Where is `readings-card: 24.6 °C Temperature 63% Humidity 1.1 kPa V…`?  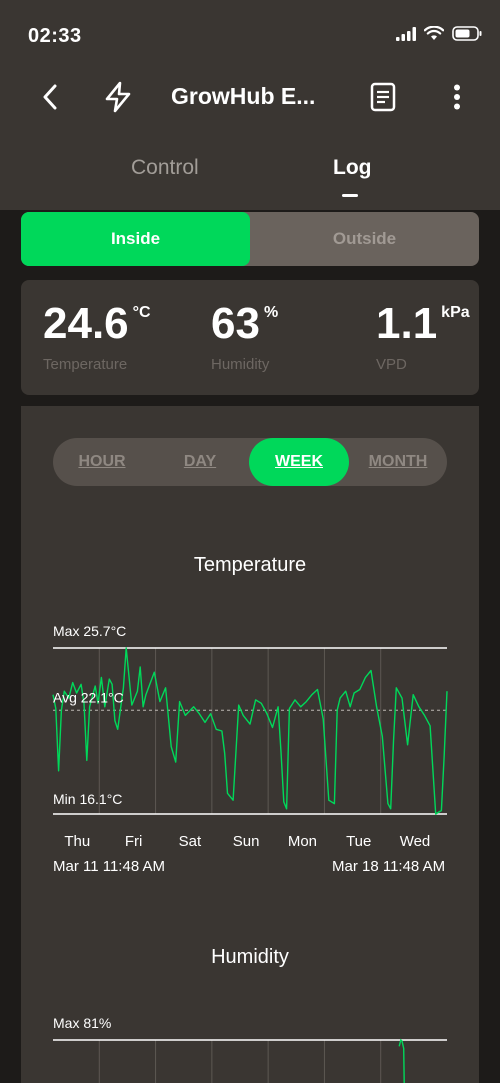
readings-card: 24.6 °C Temperature 63% Humidity 1.1 kPa V… is located at coordinates (250, 337).